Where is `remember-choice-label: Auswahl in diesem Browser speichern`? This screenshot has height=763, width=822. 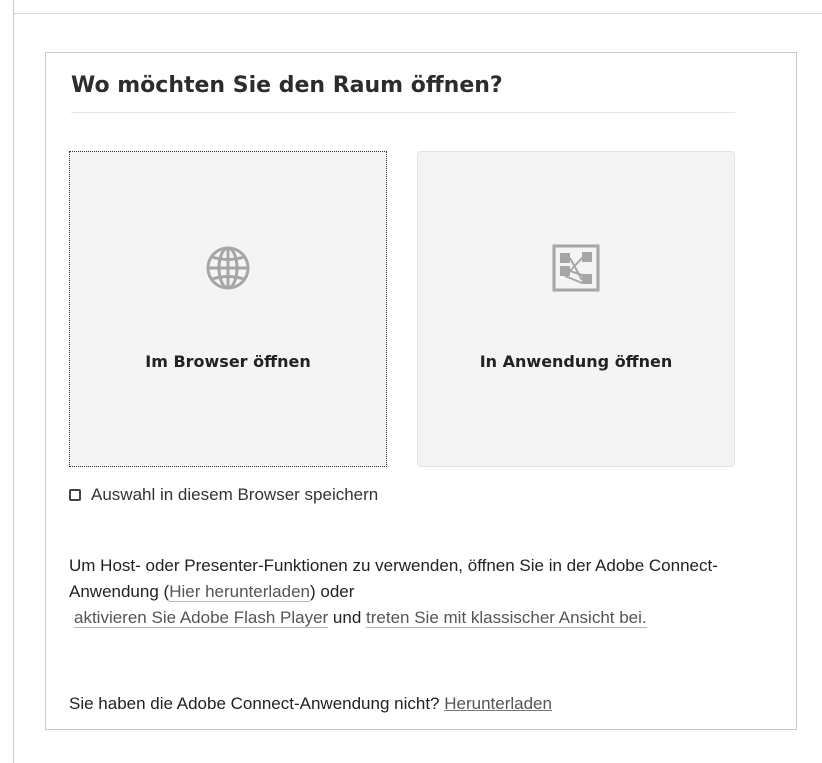 remember-choice-label: Auswahl in diesem Browser speichern is located at coordinates (235, 494).